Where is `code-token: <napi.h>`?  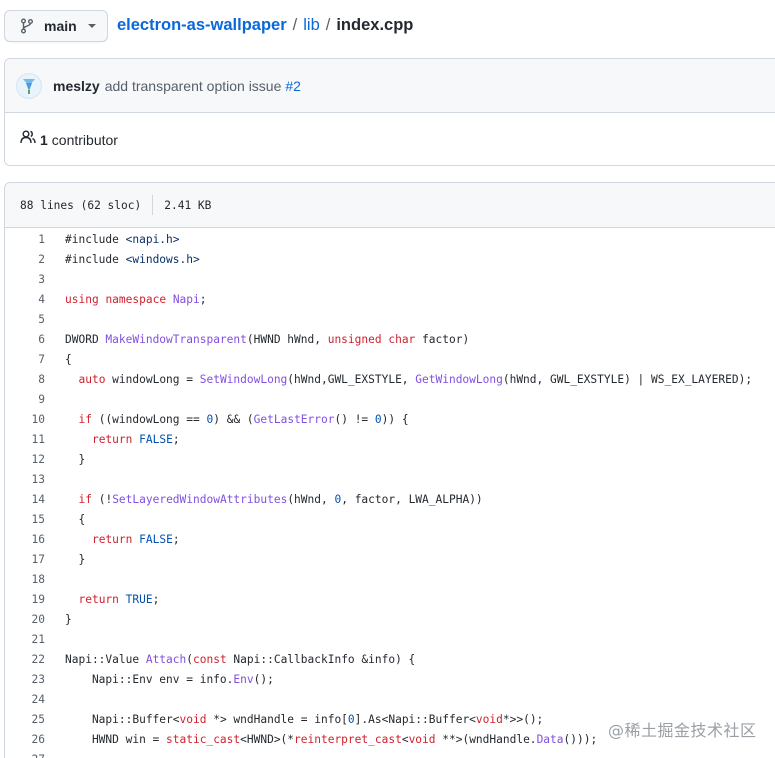
code-token: <napi.h> is located at coordinates (152, 239).